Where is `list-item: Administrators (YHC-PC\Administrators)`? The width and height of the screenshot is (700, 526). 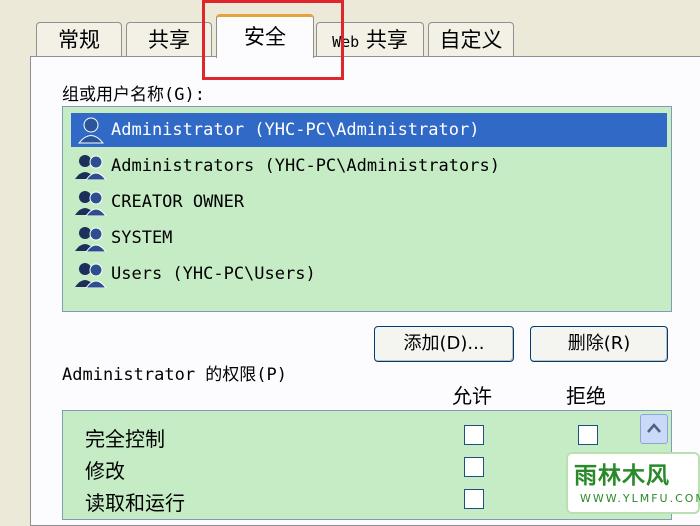 list-item: Administrators (YHC-PC\Administrators) is located at coordinates (369, 166).